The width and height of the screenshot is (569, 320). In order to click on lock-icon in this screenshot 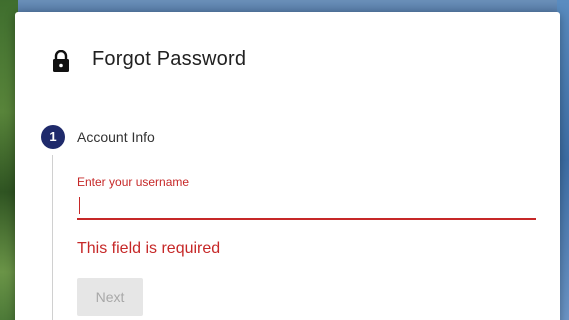, I will do `click(61, 60)`.